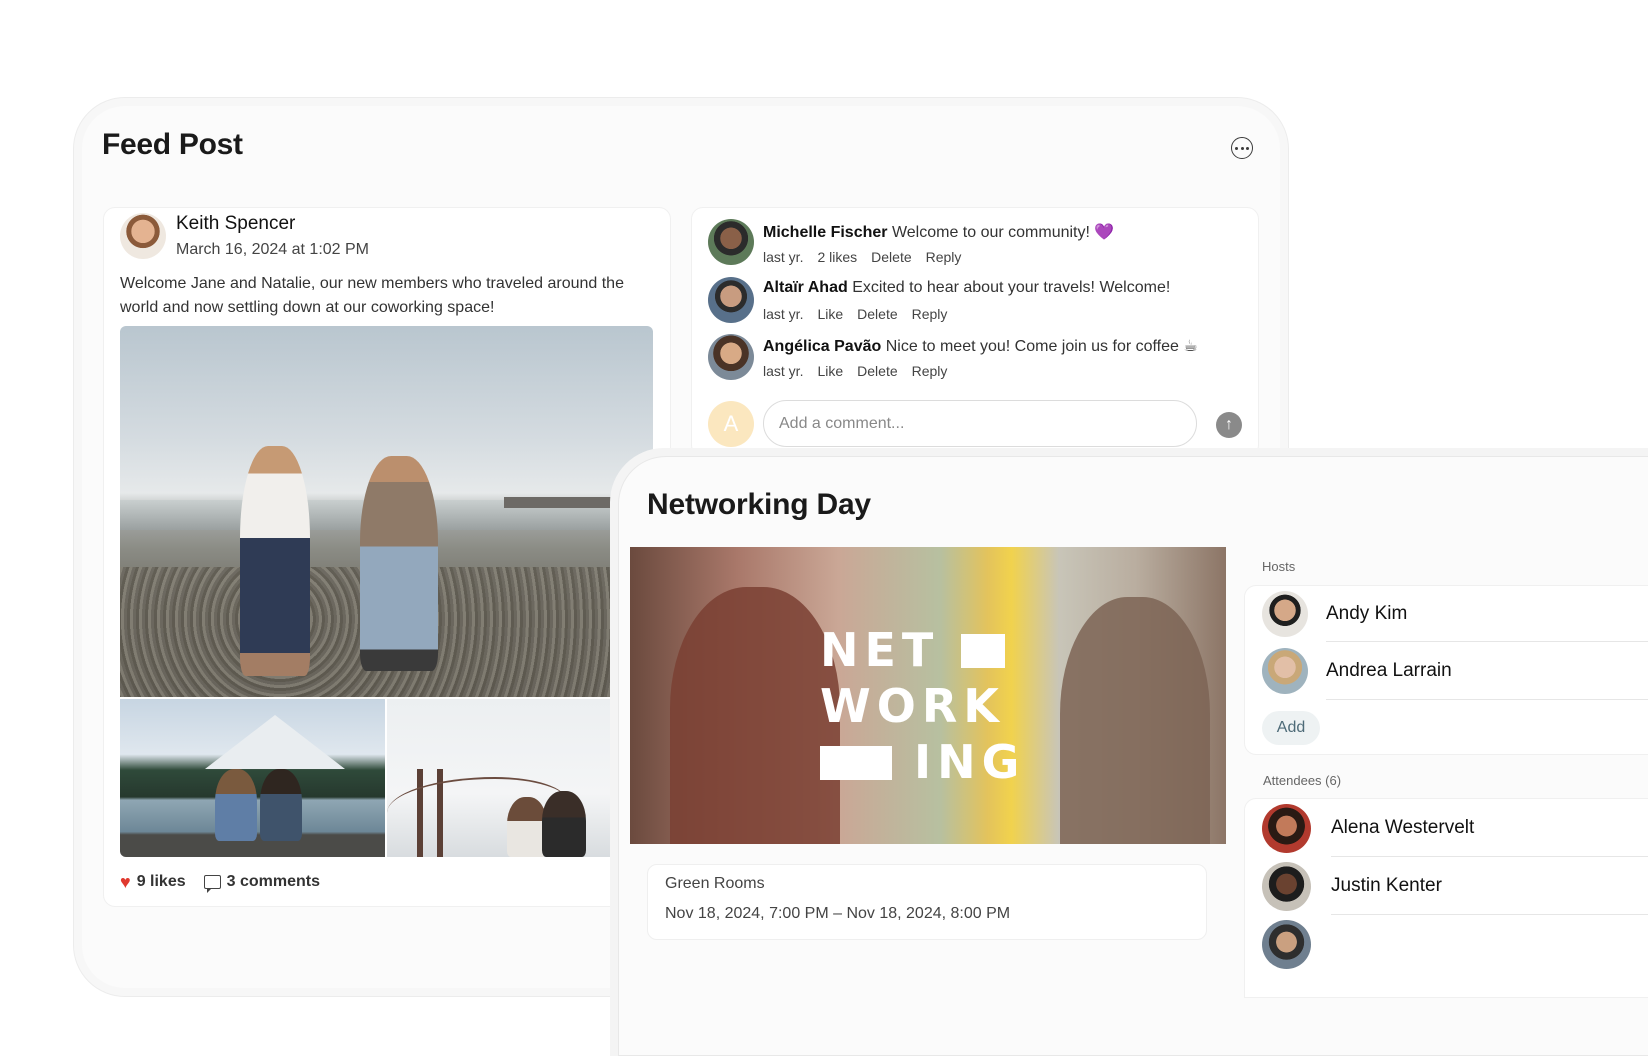 The image size is (1648, 1056). Describe the element at coordinates (805, 287) in the screenshot. I see `comment-author: Altaïr Ahad` at that location.